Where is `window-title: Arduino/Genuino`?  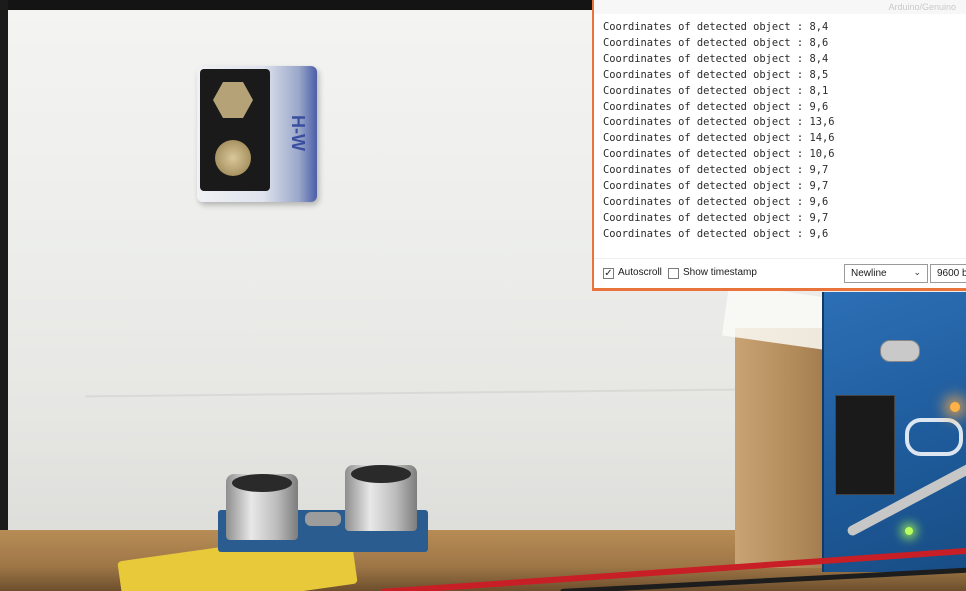
window-title: Arduino/Genuino is located at coordinates (922, 7).